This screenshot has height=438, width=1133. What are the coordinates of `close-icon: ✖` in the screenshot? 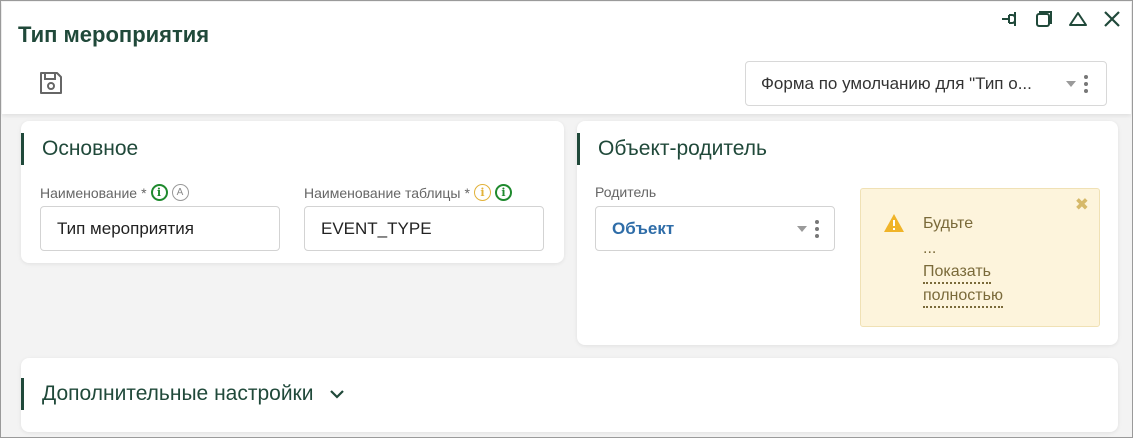 It's located at (1082, 205).